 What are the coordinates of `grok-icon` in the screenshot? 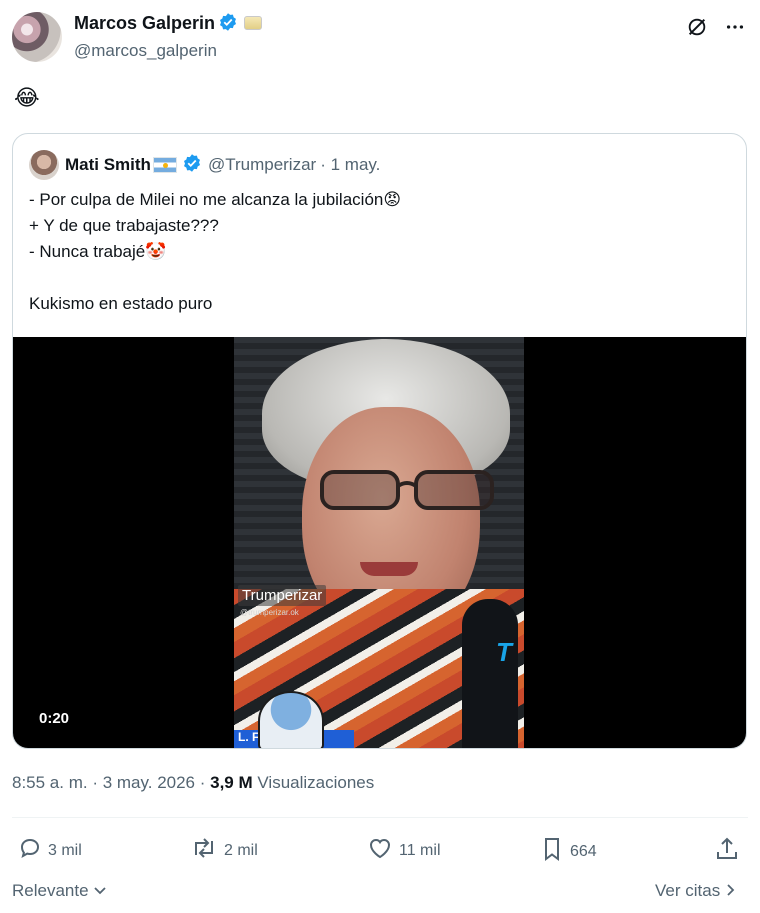 It's located at (697, 27).